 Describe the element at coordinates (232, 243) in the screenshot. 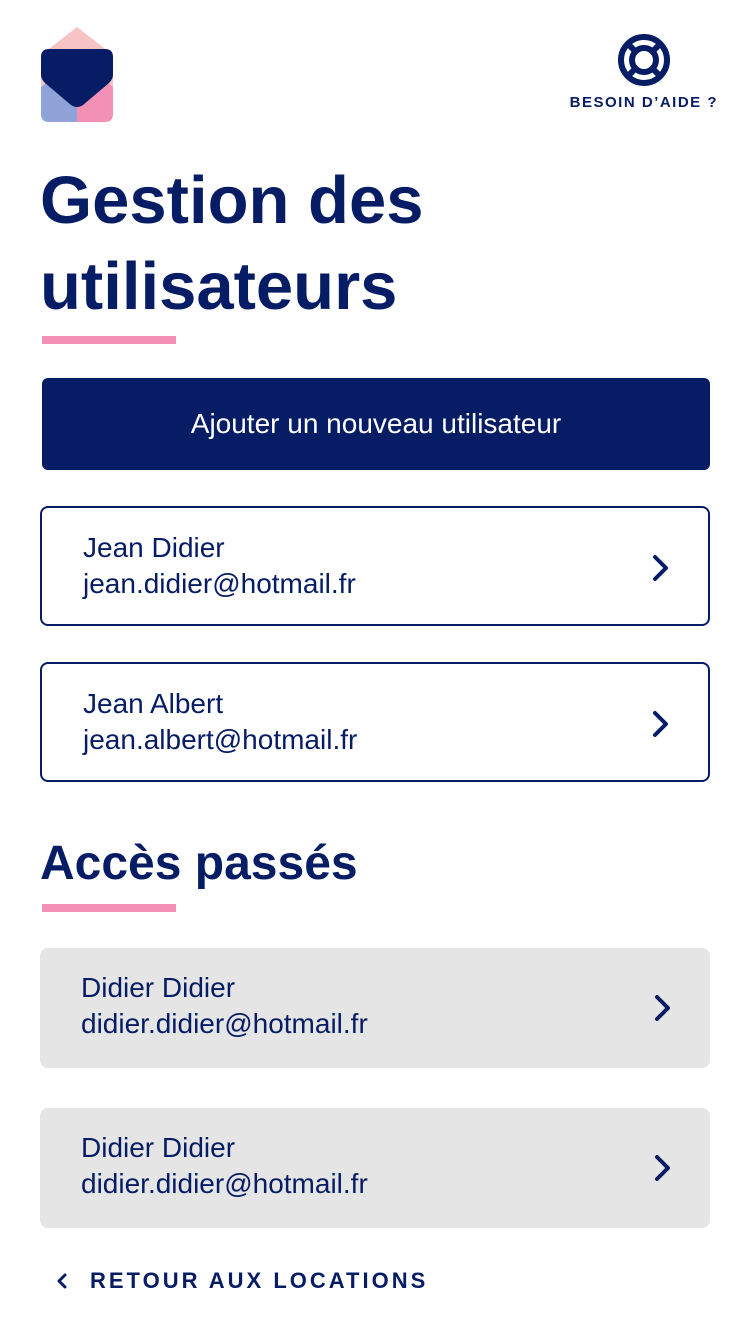

I see `page-title: Gestion des utilisateurs` at that location.